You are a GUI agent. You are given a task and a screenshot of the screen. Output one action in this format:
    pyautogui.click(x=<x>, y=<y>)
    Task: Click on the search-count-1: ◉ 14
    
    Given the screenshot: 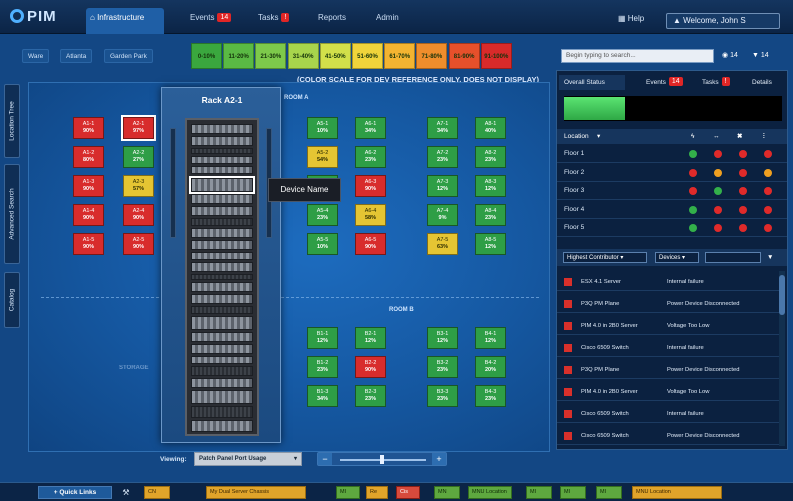 What is the action you would take?
    pyautogui.click(x=730, y=56)
    